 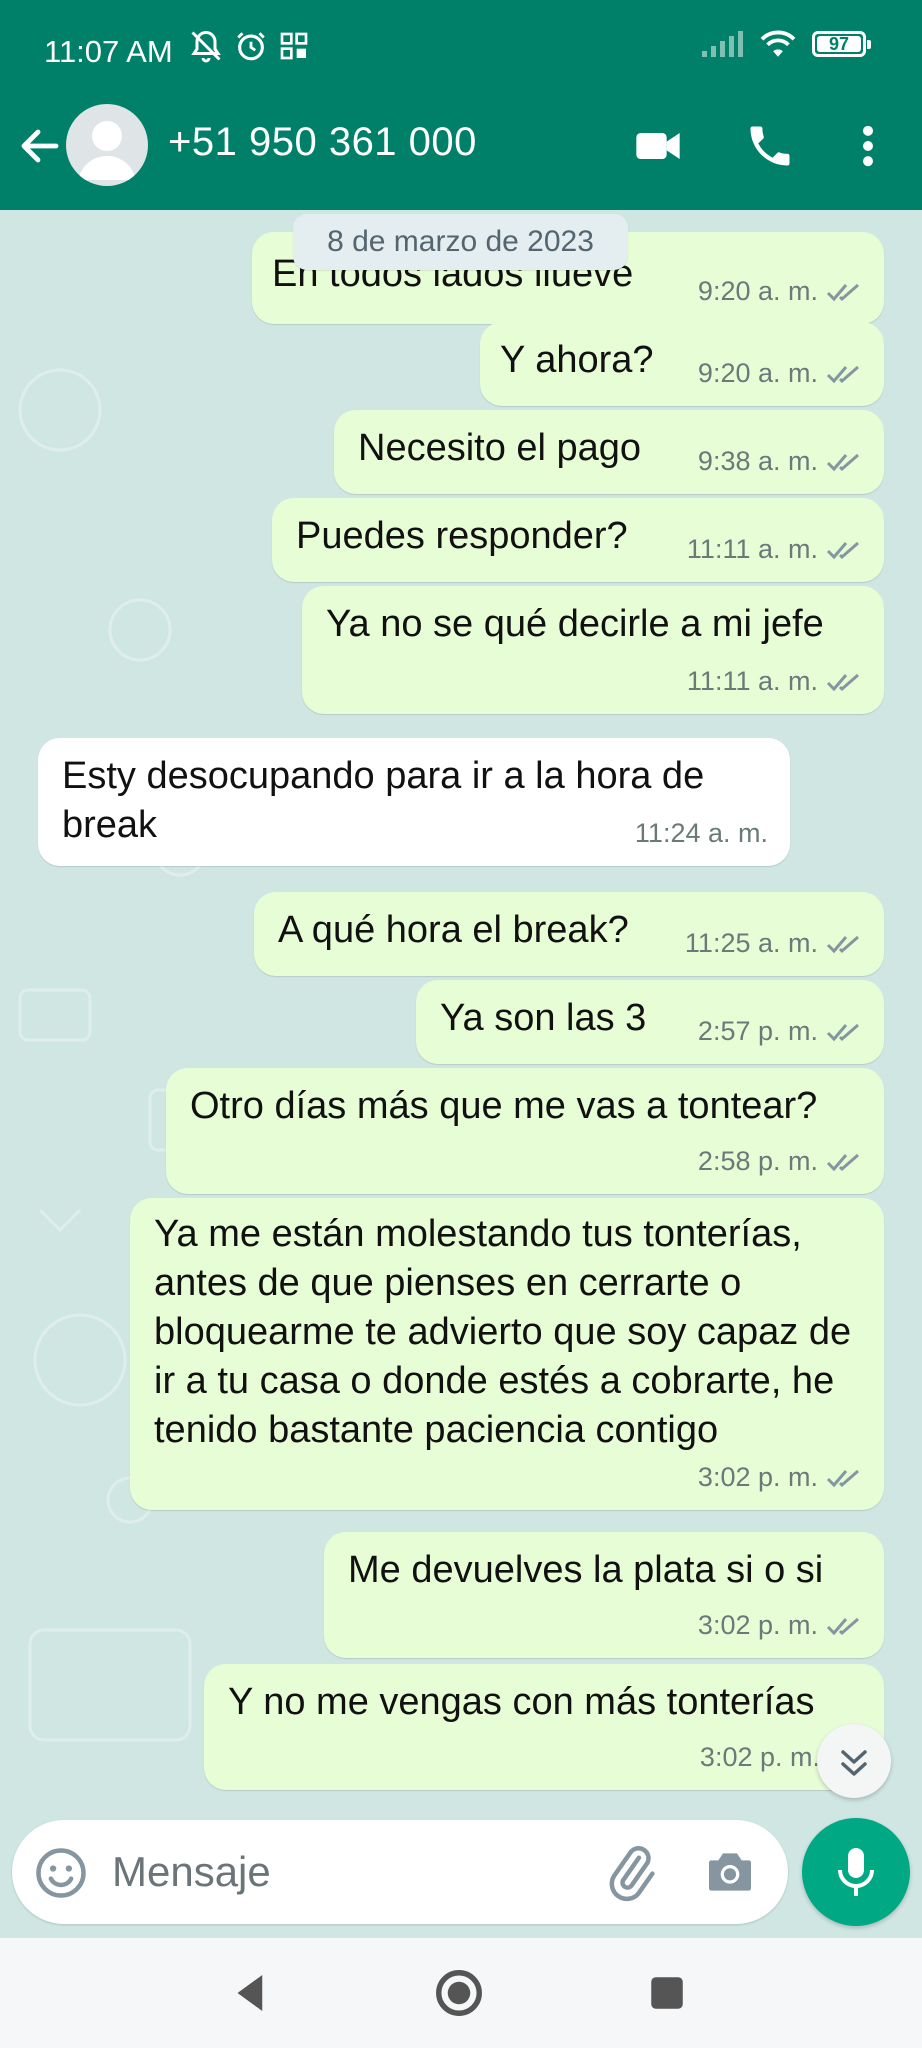 I want to click on message-time: 2:58 p. m., so click(x=757, y=1161).